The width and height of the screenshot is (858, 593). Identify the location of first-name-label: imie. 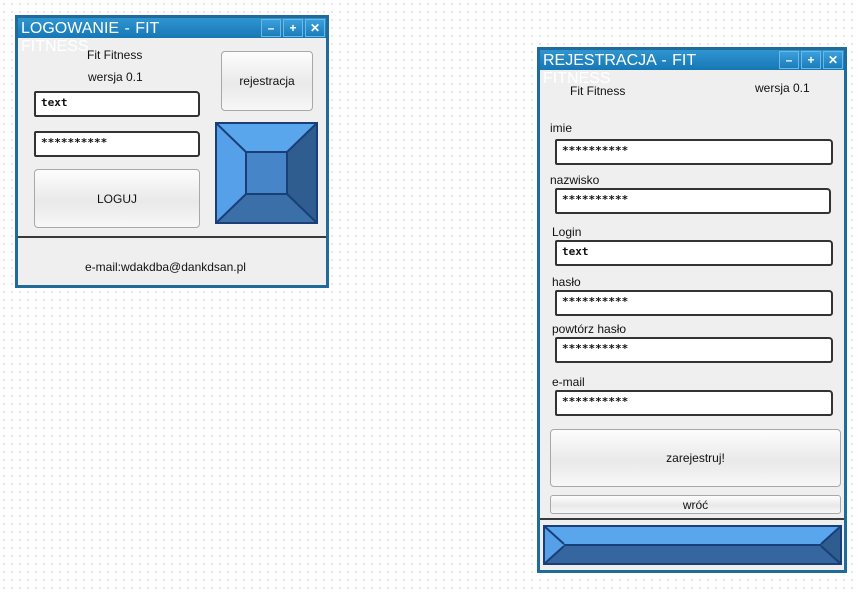
(561, 128).